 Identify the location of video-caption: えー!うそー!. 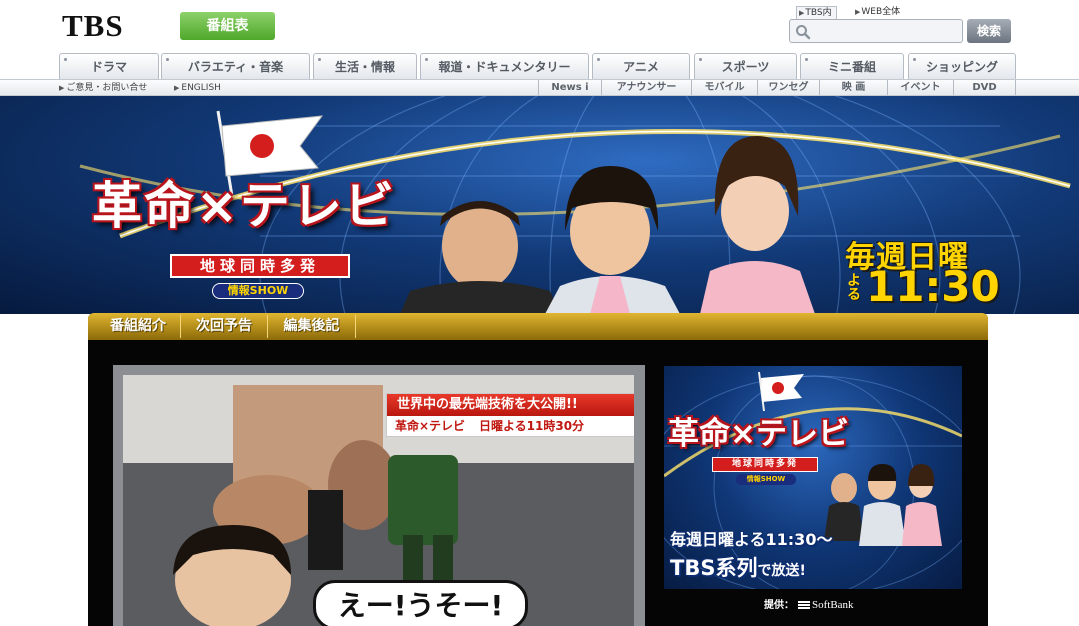
(420, 603).